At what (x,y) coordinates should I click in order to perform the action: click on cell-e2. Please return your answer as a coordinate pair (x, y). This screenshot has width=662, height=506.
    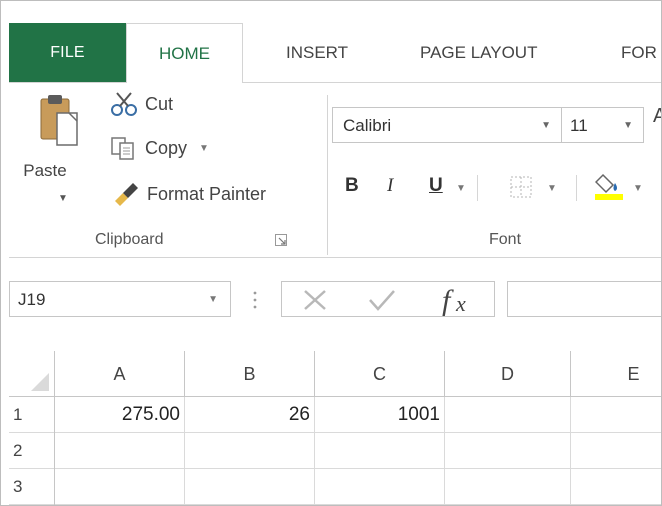
    Looking at the image, I should click on (616, 451).